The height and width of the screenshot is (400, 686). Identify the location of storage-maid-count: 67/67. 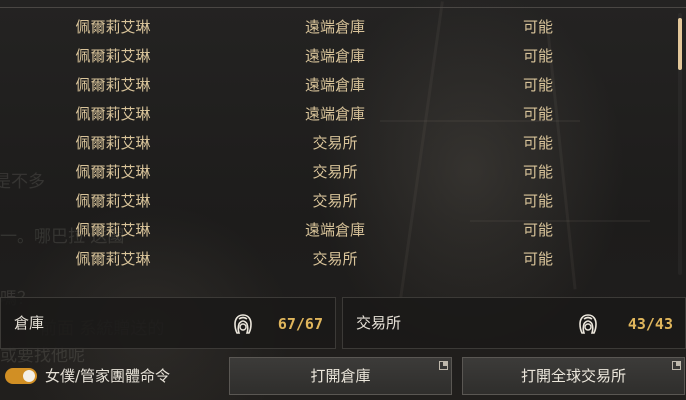
(300, 324).